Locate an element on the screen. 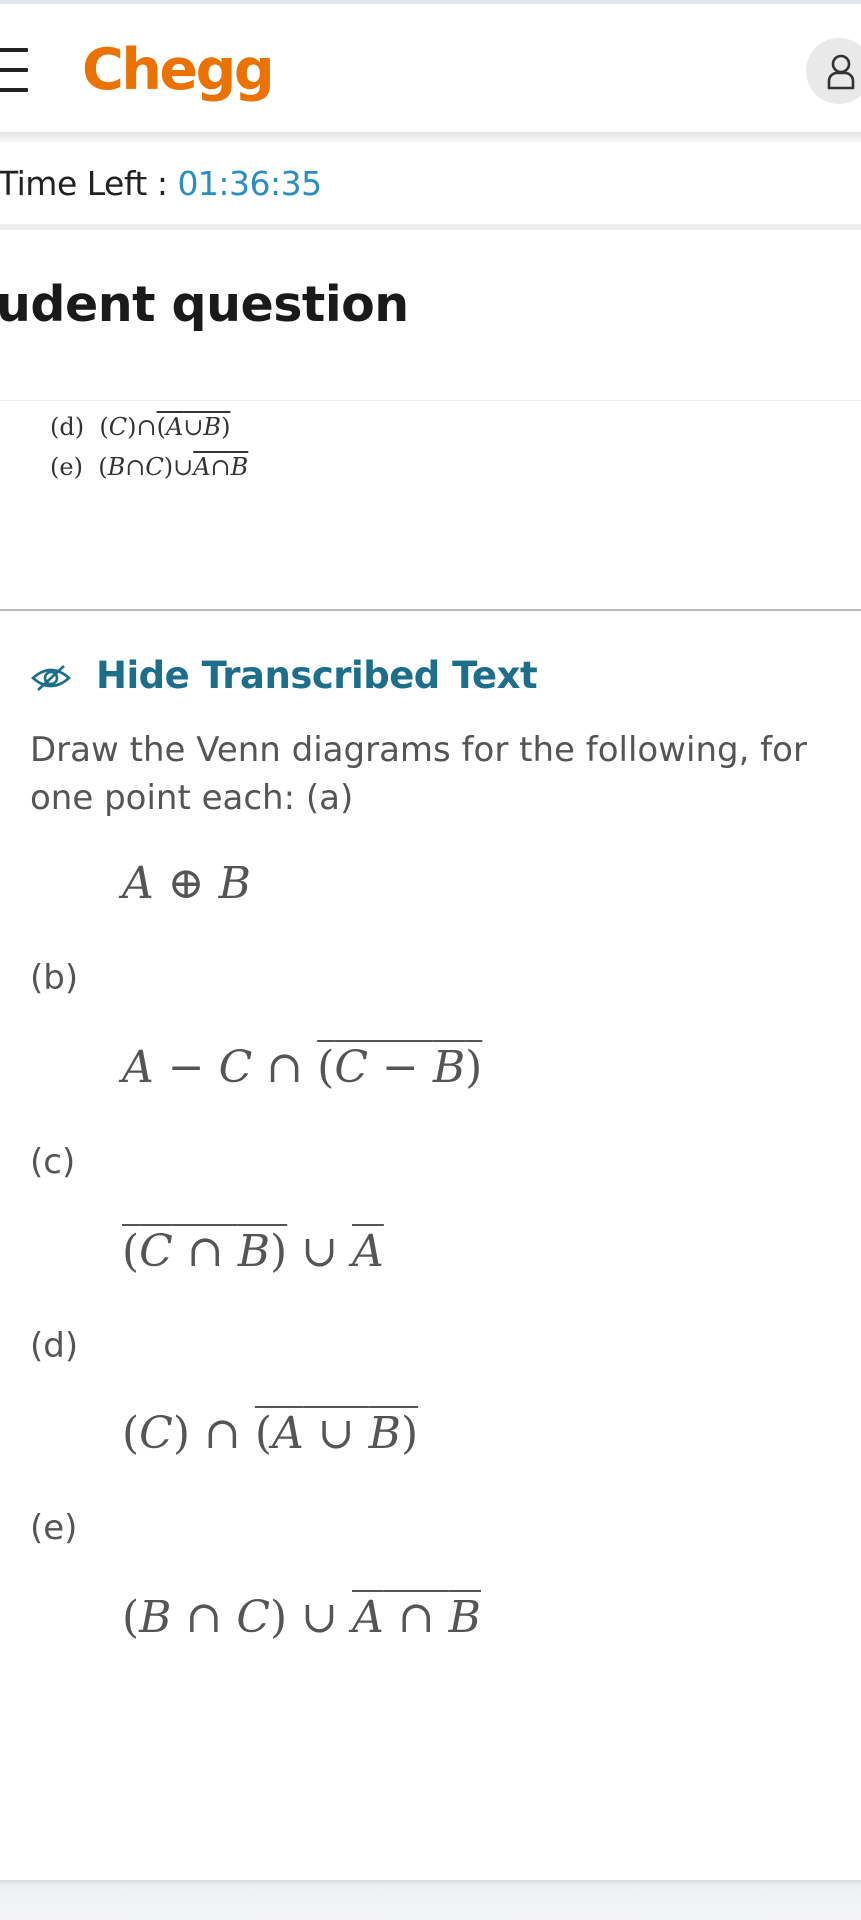 The width and height of the screenshot is (861, 1920). expr-b: A − C ∩ (C − B) is located at coordinates (302, 1067).